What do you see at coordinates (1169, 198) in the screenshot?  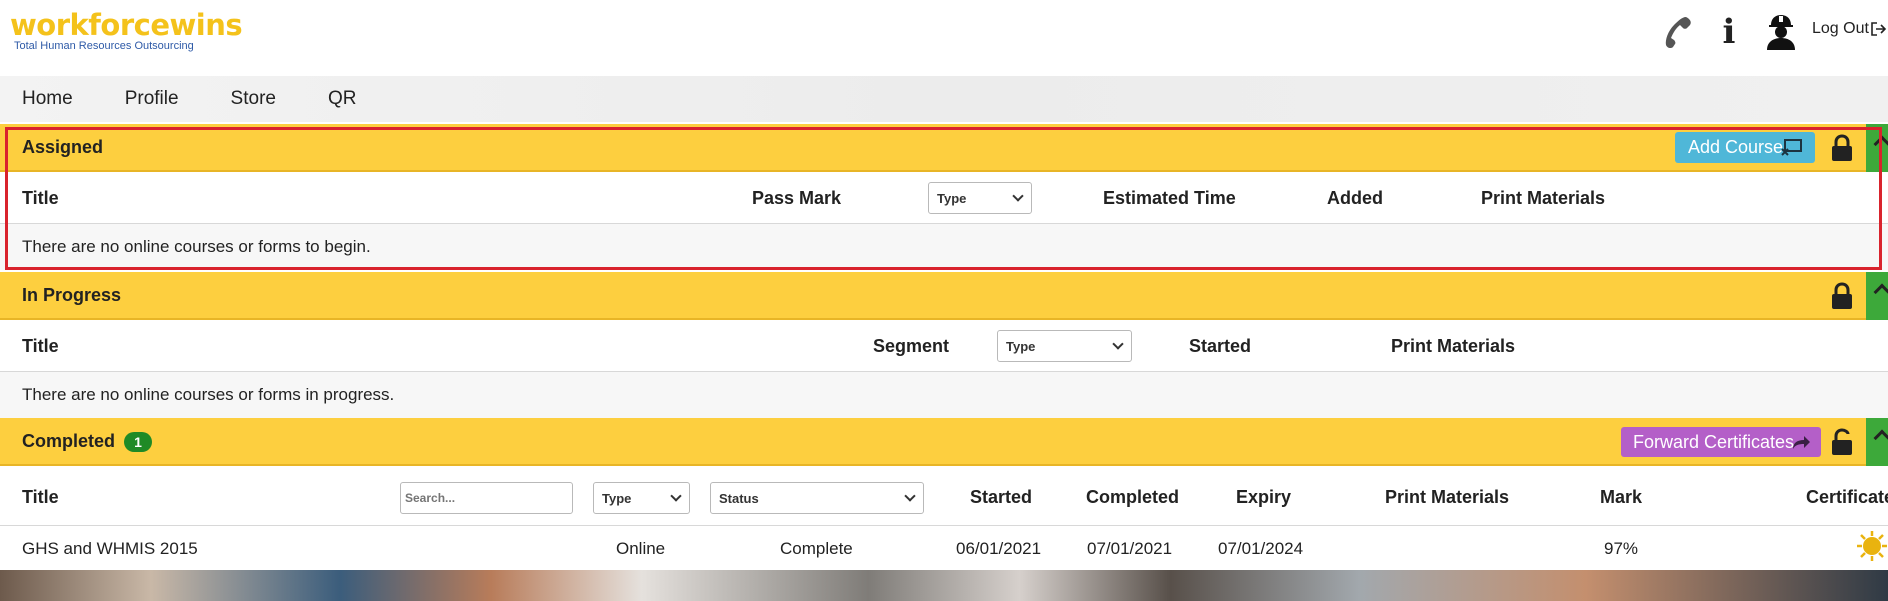 I see `col-estimated-time: Estimated Time` at bounding box center [1169, 198].